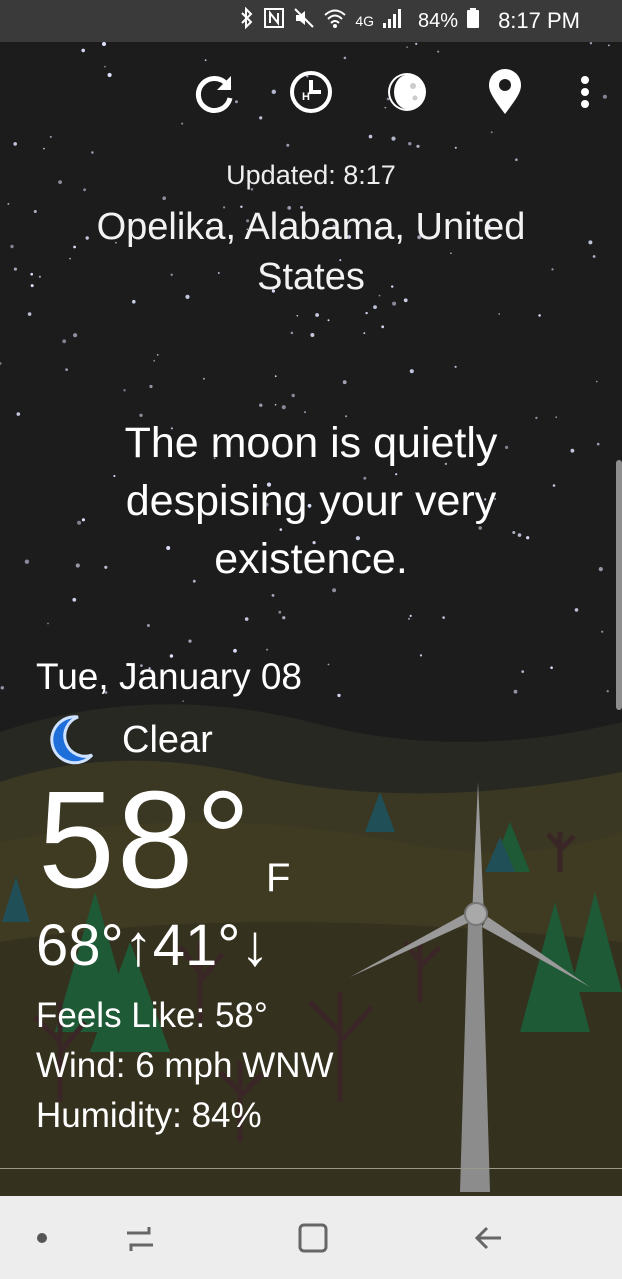  What do you see at coordinates (185, 1065) in the screenshot?
I see `wind: Wind: 6 mph WNW` at bounding box center [185, 1065].